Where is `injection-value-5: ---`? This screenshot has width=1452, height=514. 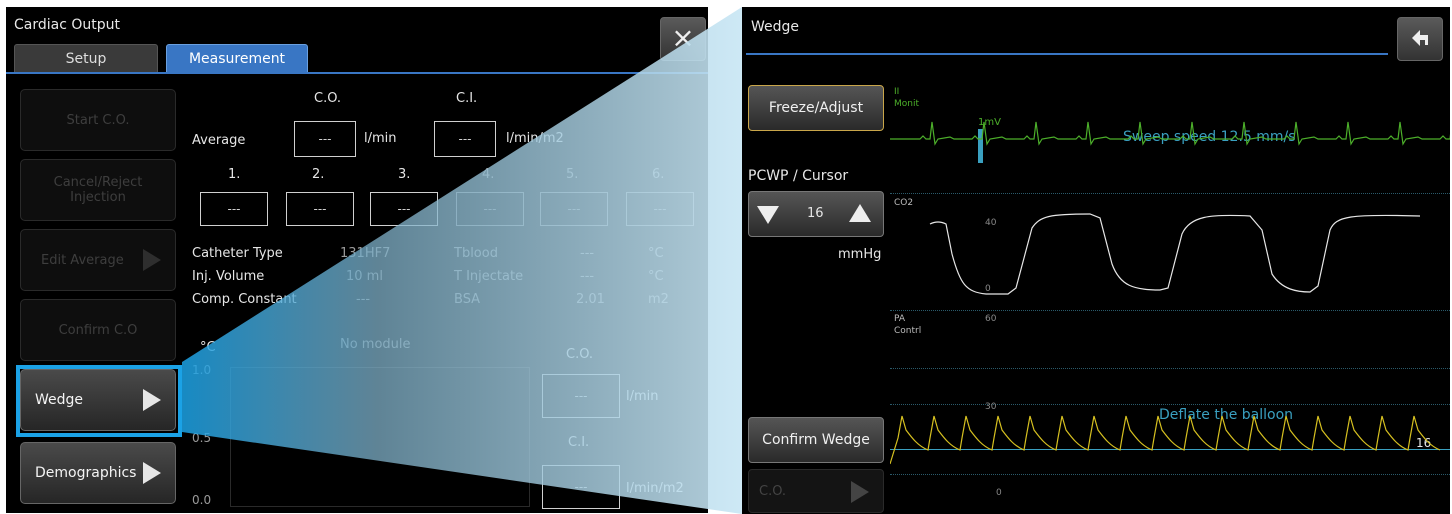
injection-value-5: --- is located at coordinates (574, 209).